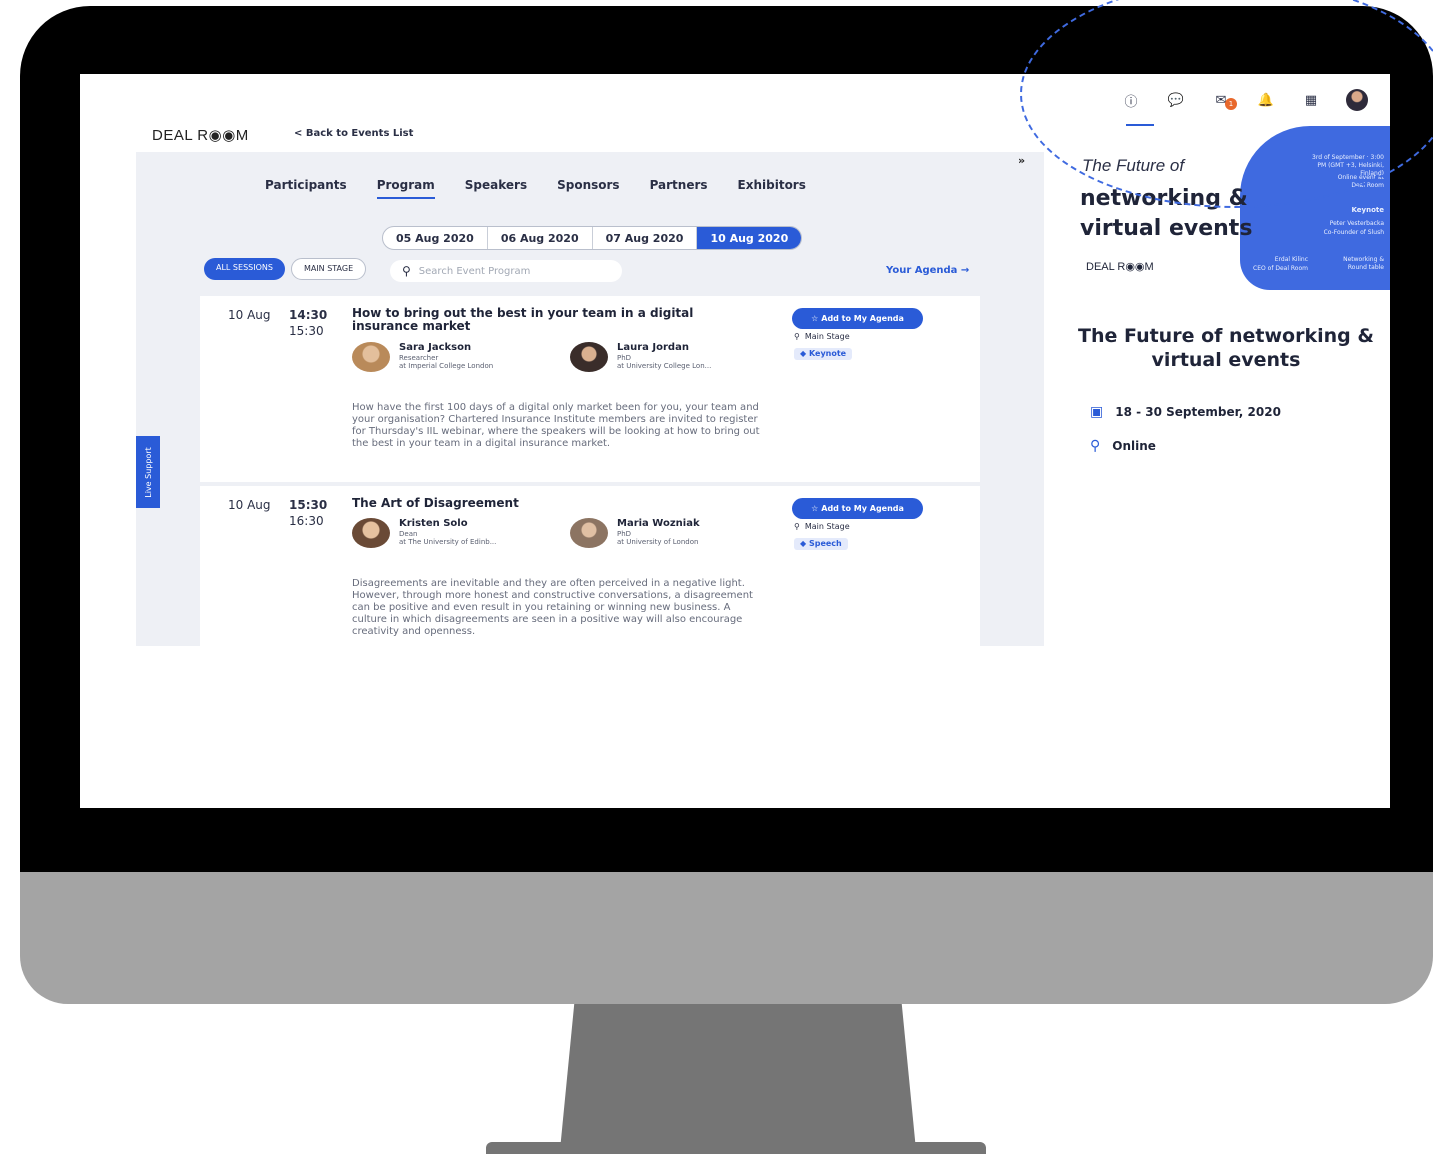 This screenshot has width=1433, height=1154. I want to click on session-end-time: 15:30, so click(306, 331).